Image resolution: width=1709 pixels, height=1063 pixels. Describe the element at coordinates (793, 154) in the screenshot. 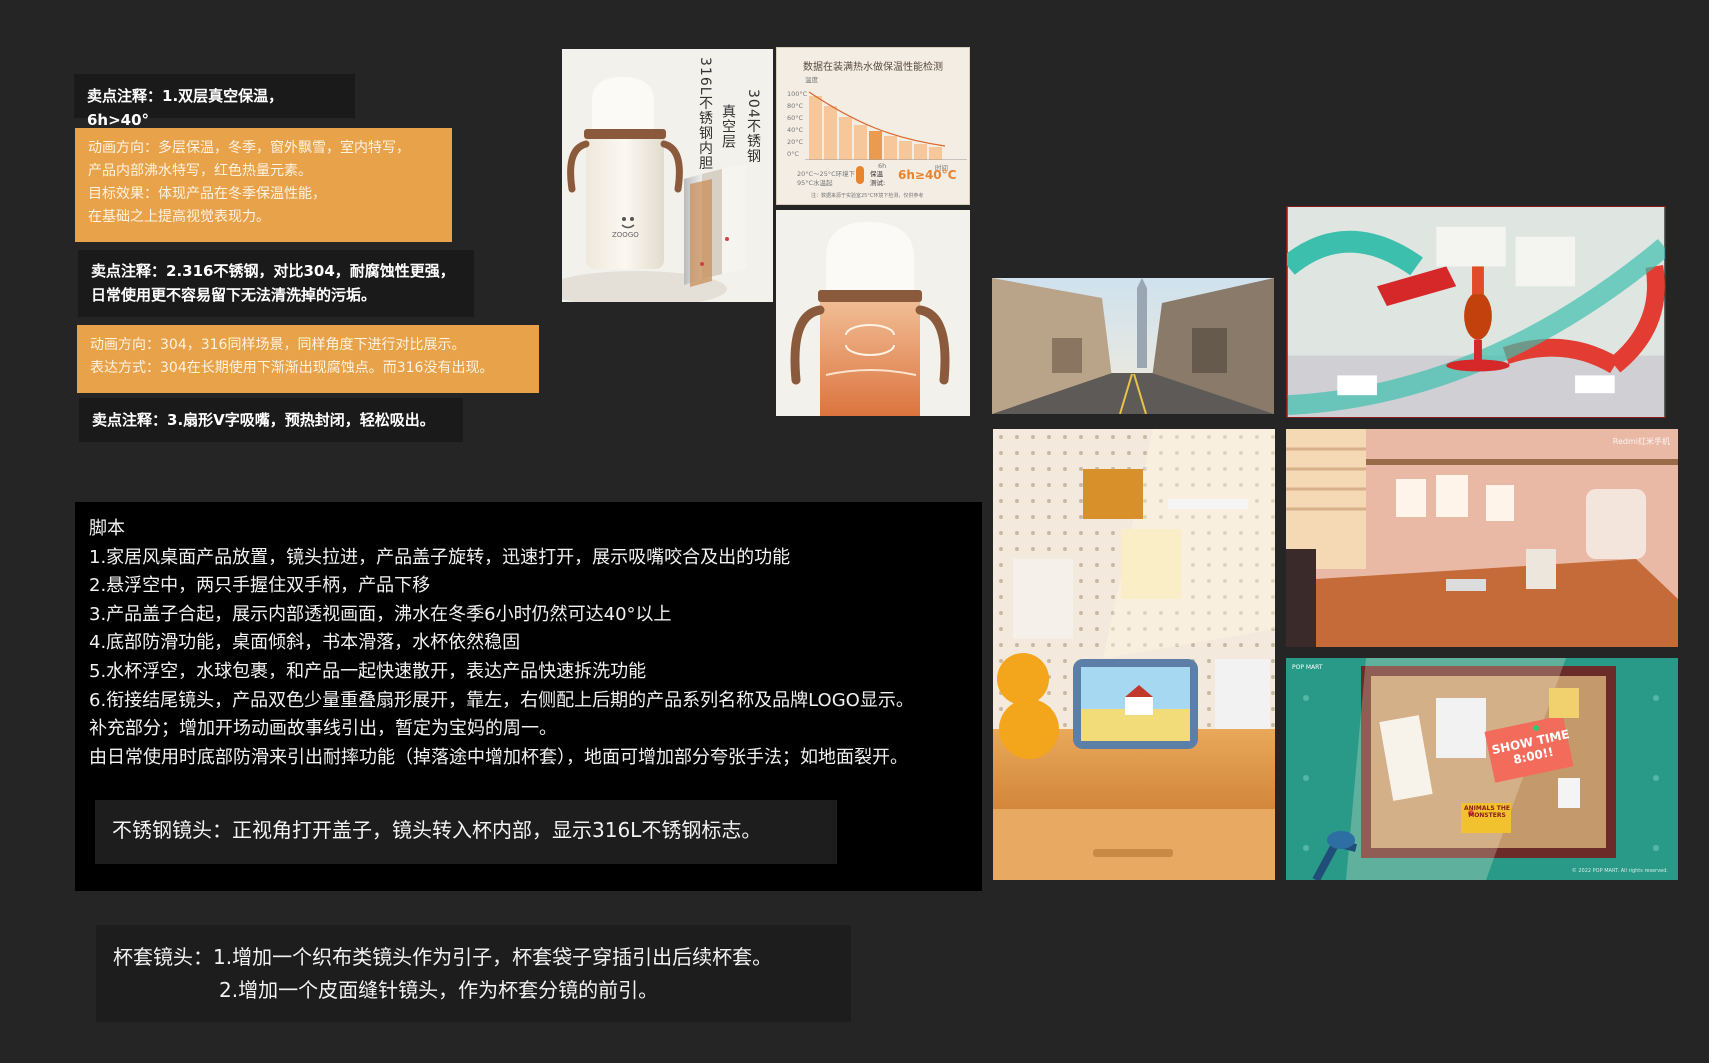

I see `tick: 0°C` at that location.